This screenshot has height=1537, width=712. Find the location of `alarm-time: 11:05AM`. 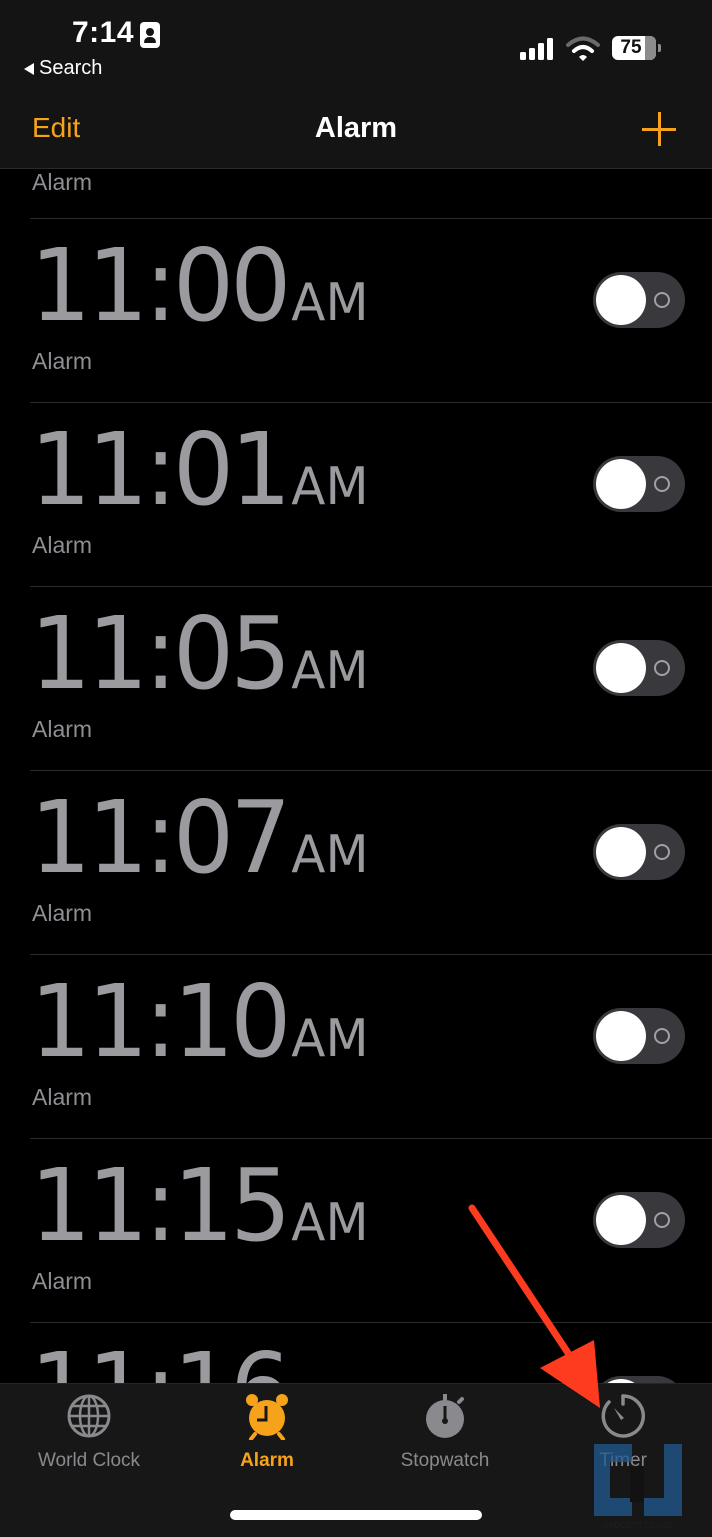

alarm-time: 11:05AM is located at coordinates (199, 662).